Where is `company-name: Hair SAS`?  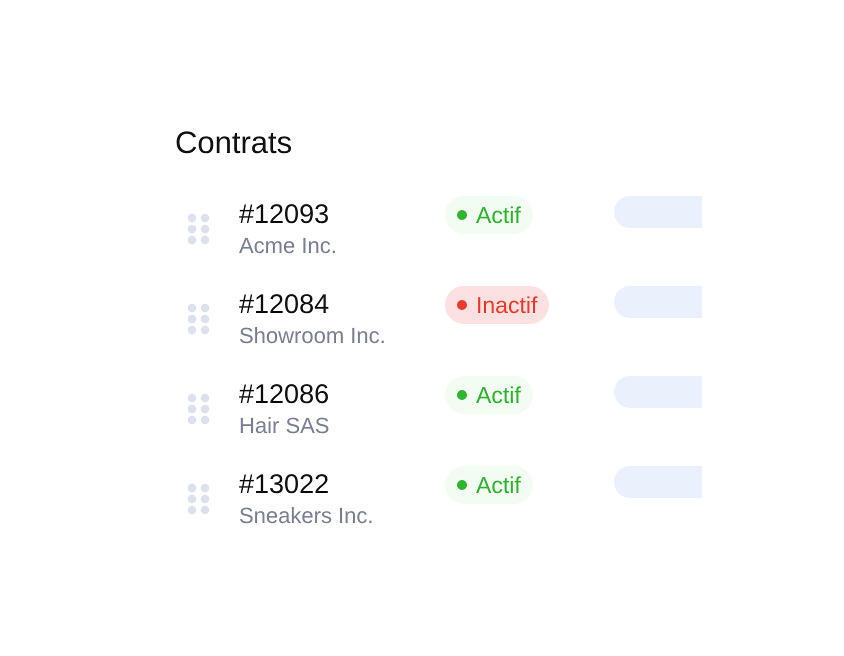
company-name: Hair SAS is located at coordinates (284, 426).